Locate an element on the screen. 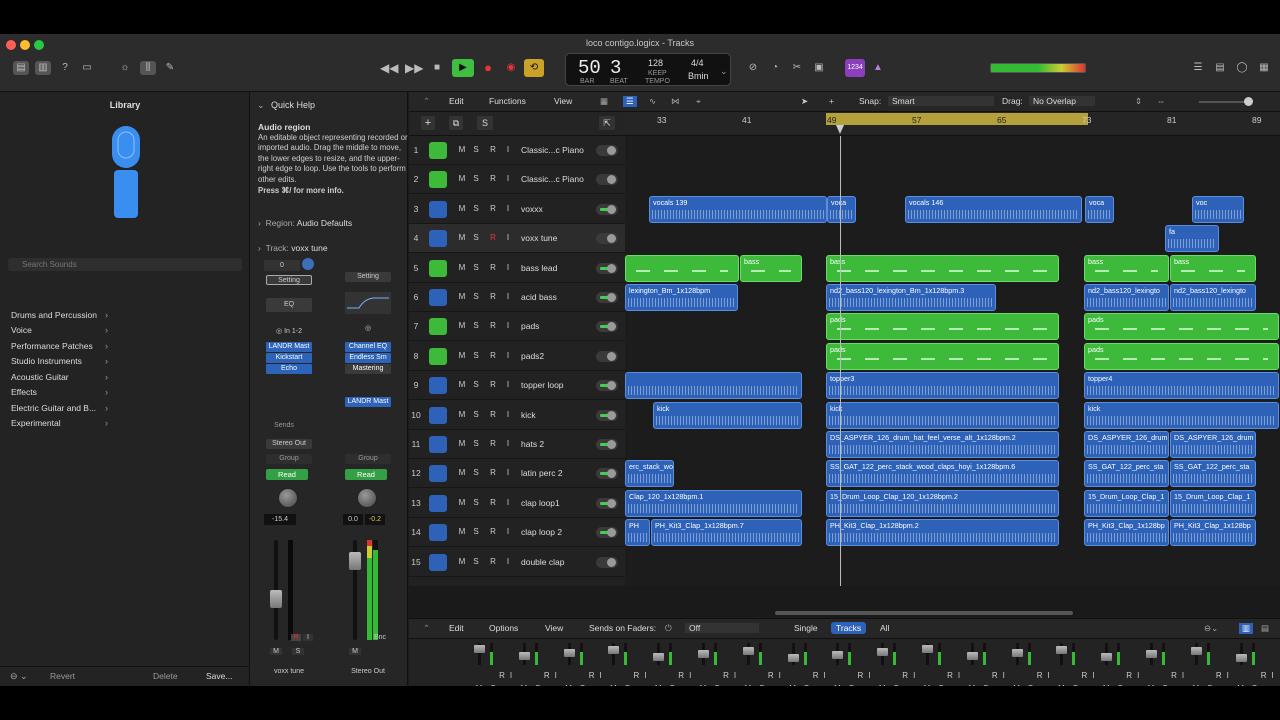  track-name: hats 2 is located at coordinates (532, 444).